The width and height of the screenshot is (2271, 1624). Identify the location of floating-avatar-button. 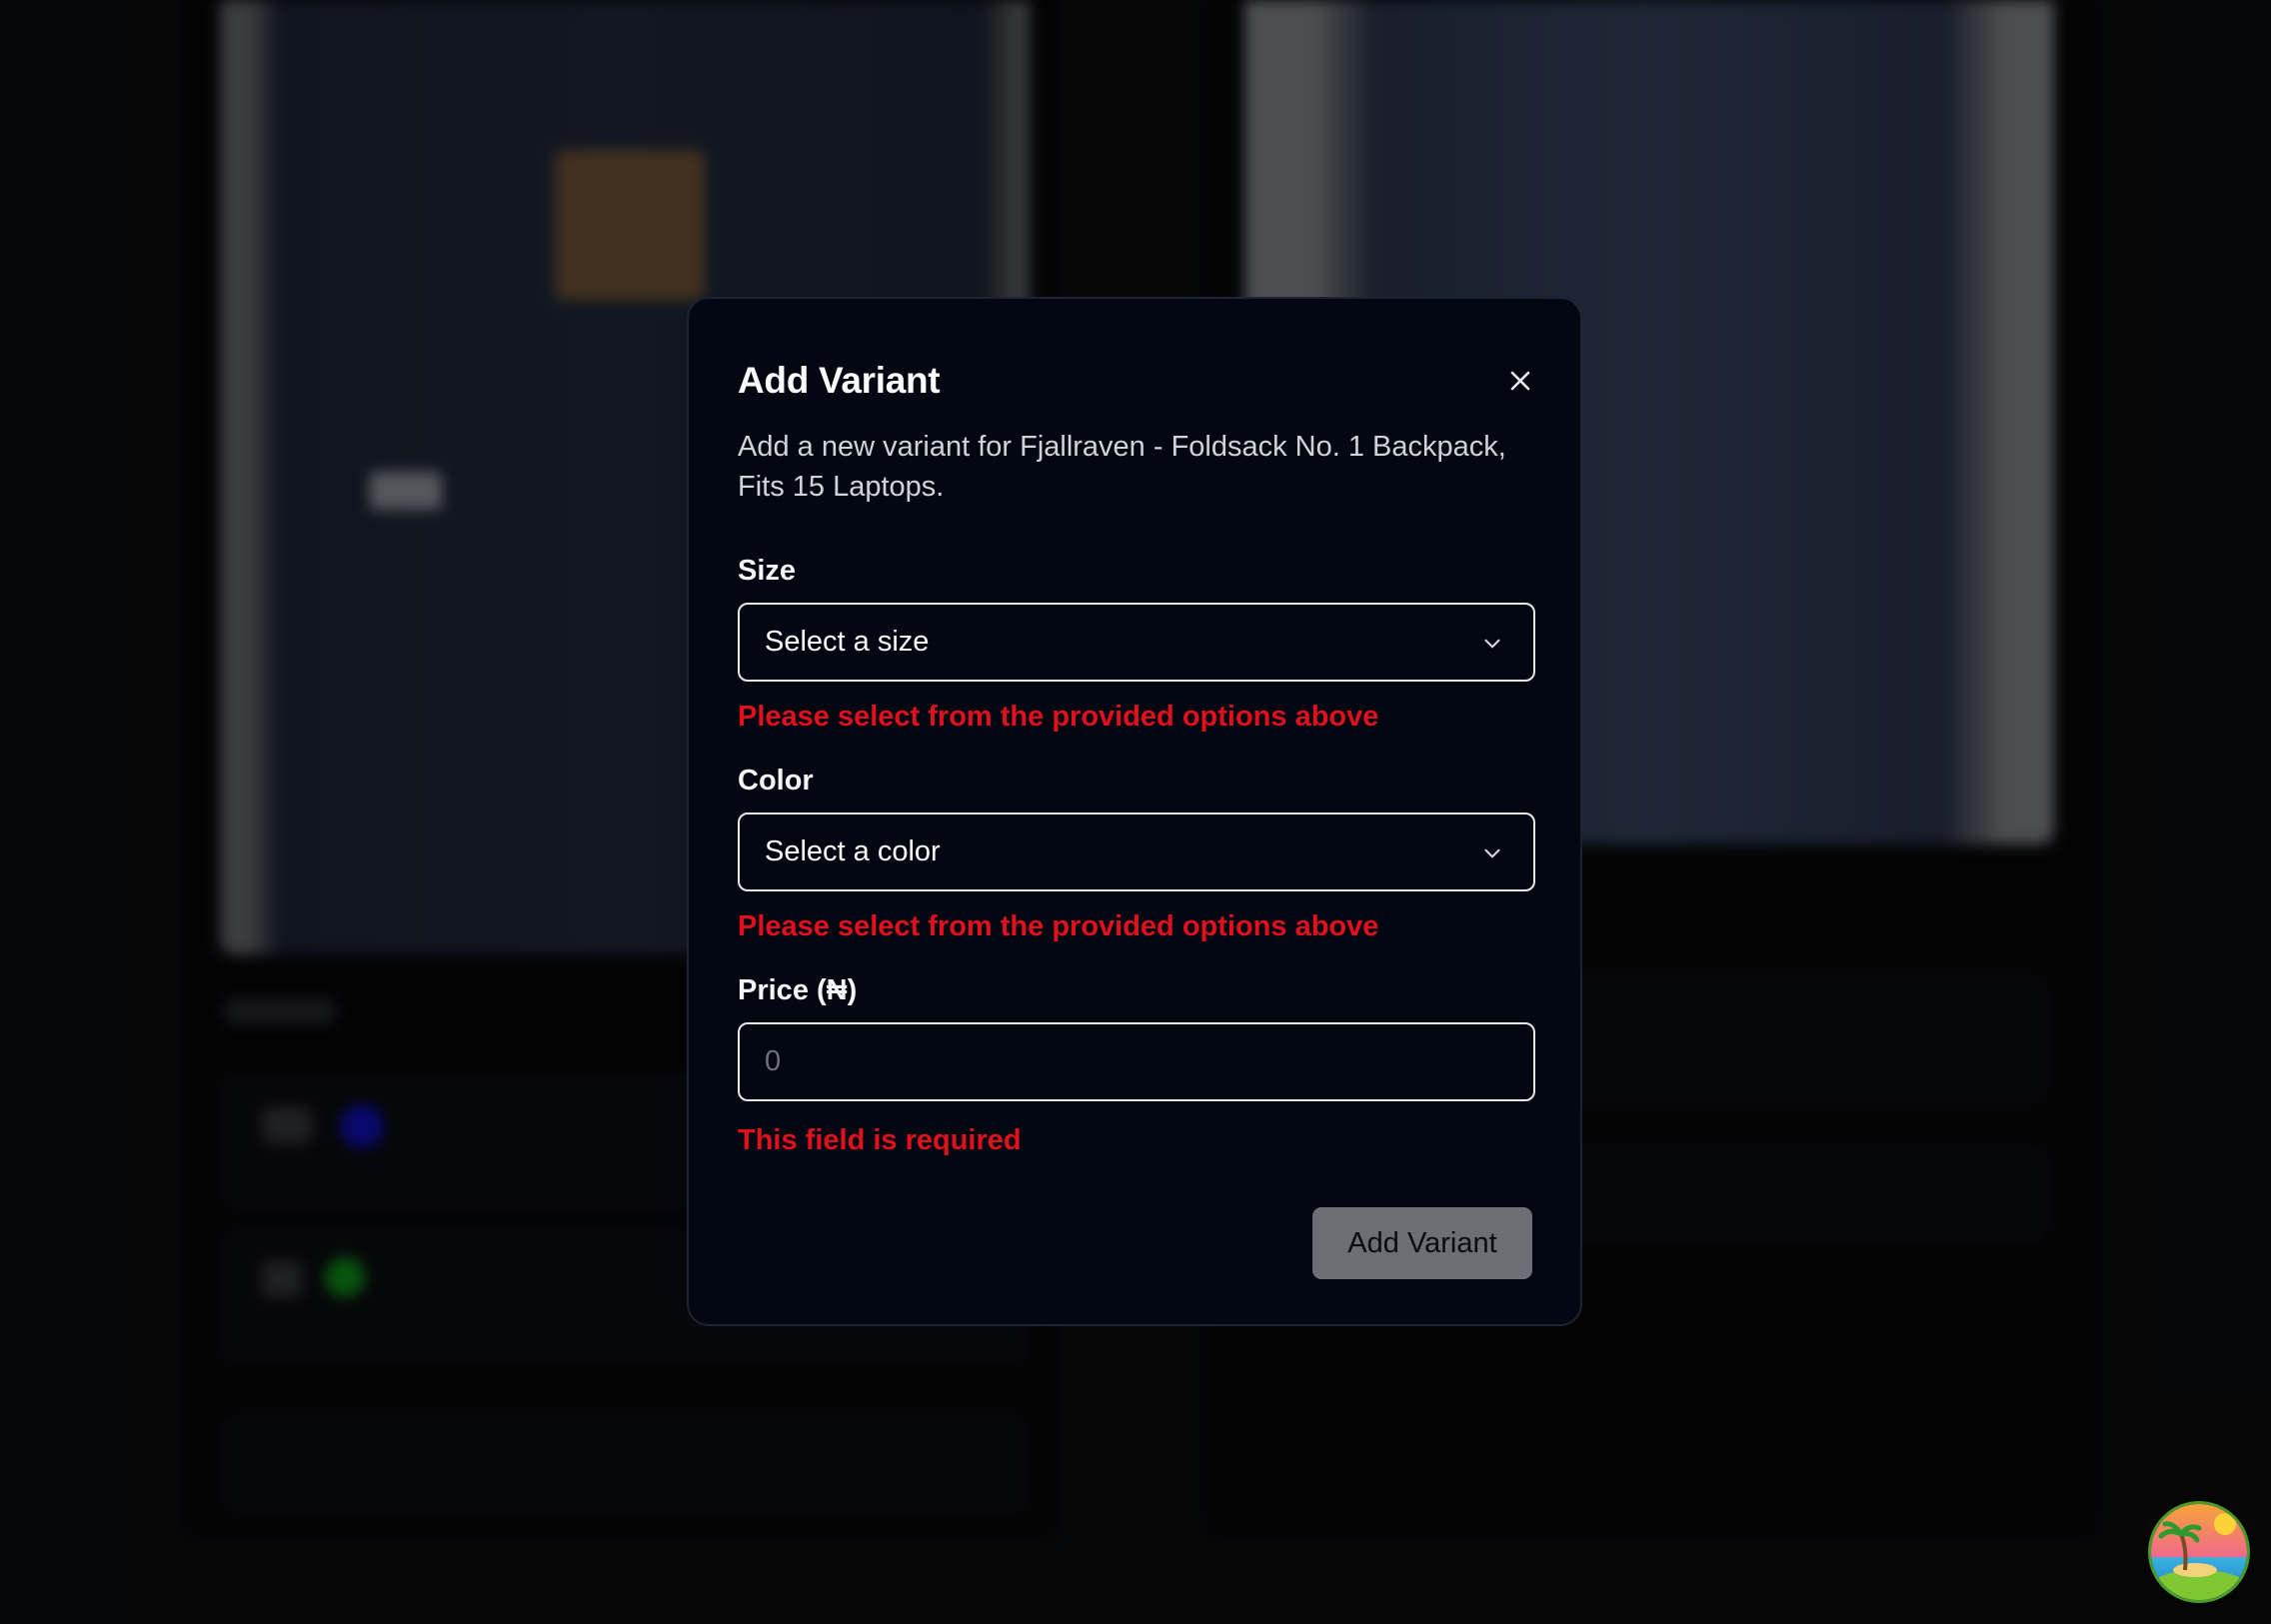
(2199, 1552).